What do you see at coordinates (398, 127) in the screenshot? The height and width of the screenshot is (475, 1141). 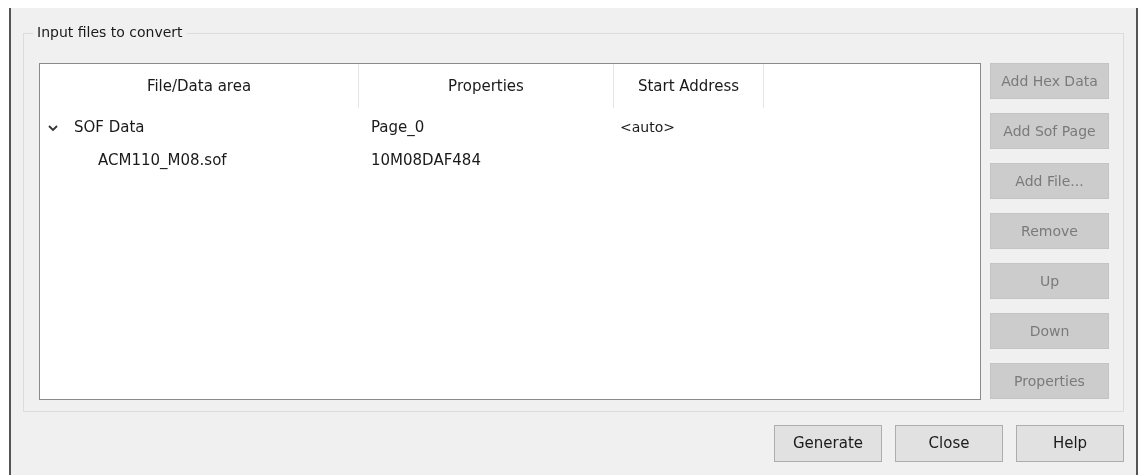 I see `properties-cell: Page_0` at bounding box center [398, 127].